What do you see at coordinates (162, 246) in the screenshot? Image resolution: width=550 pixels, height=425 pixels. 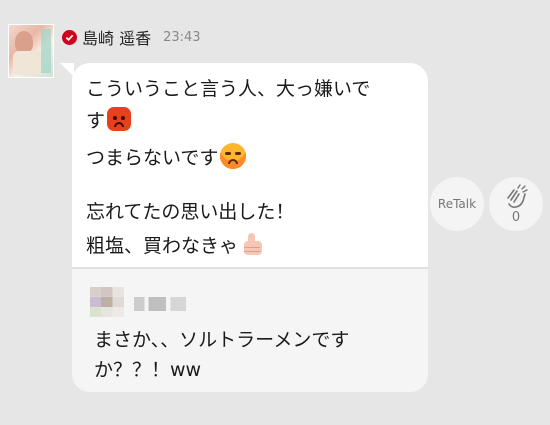 I see `message-line: 粗塩、買わなきゃ` at bounding box center [162, 246].